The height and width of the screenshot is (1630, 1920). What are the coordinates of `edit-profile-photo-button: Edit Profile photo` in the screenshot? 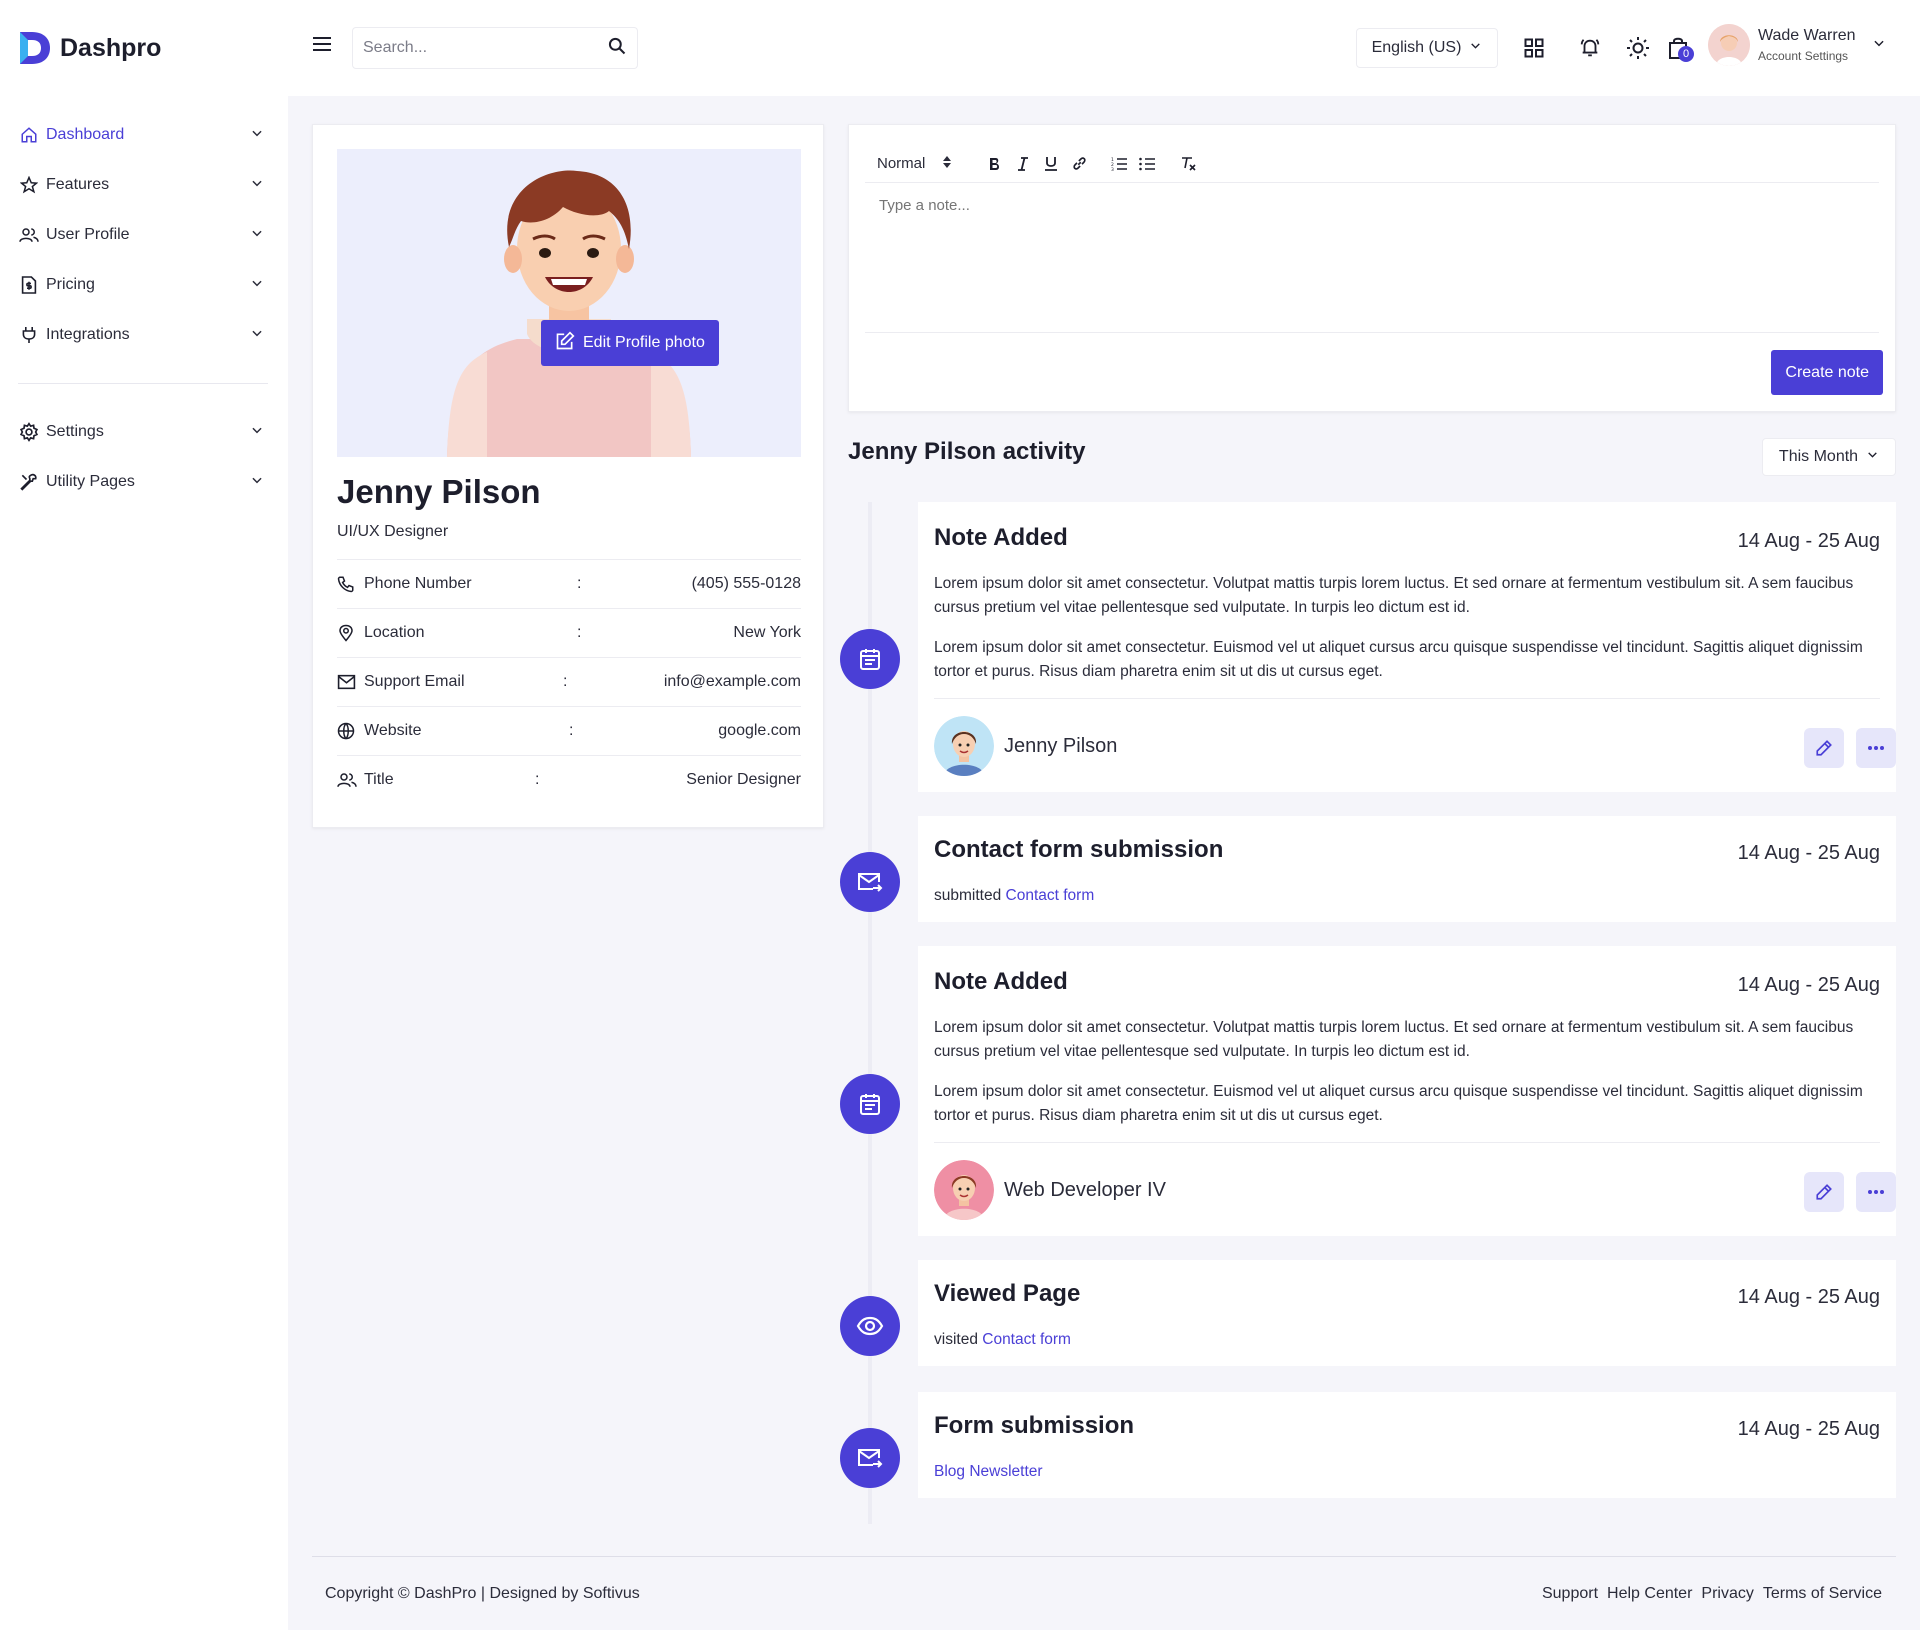 It's located at (630, 343).